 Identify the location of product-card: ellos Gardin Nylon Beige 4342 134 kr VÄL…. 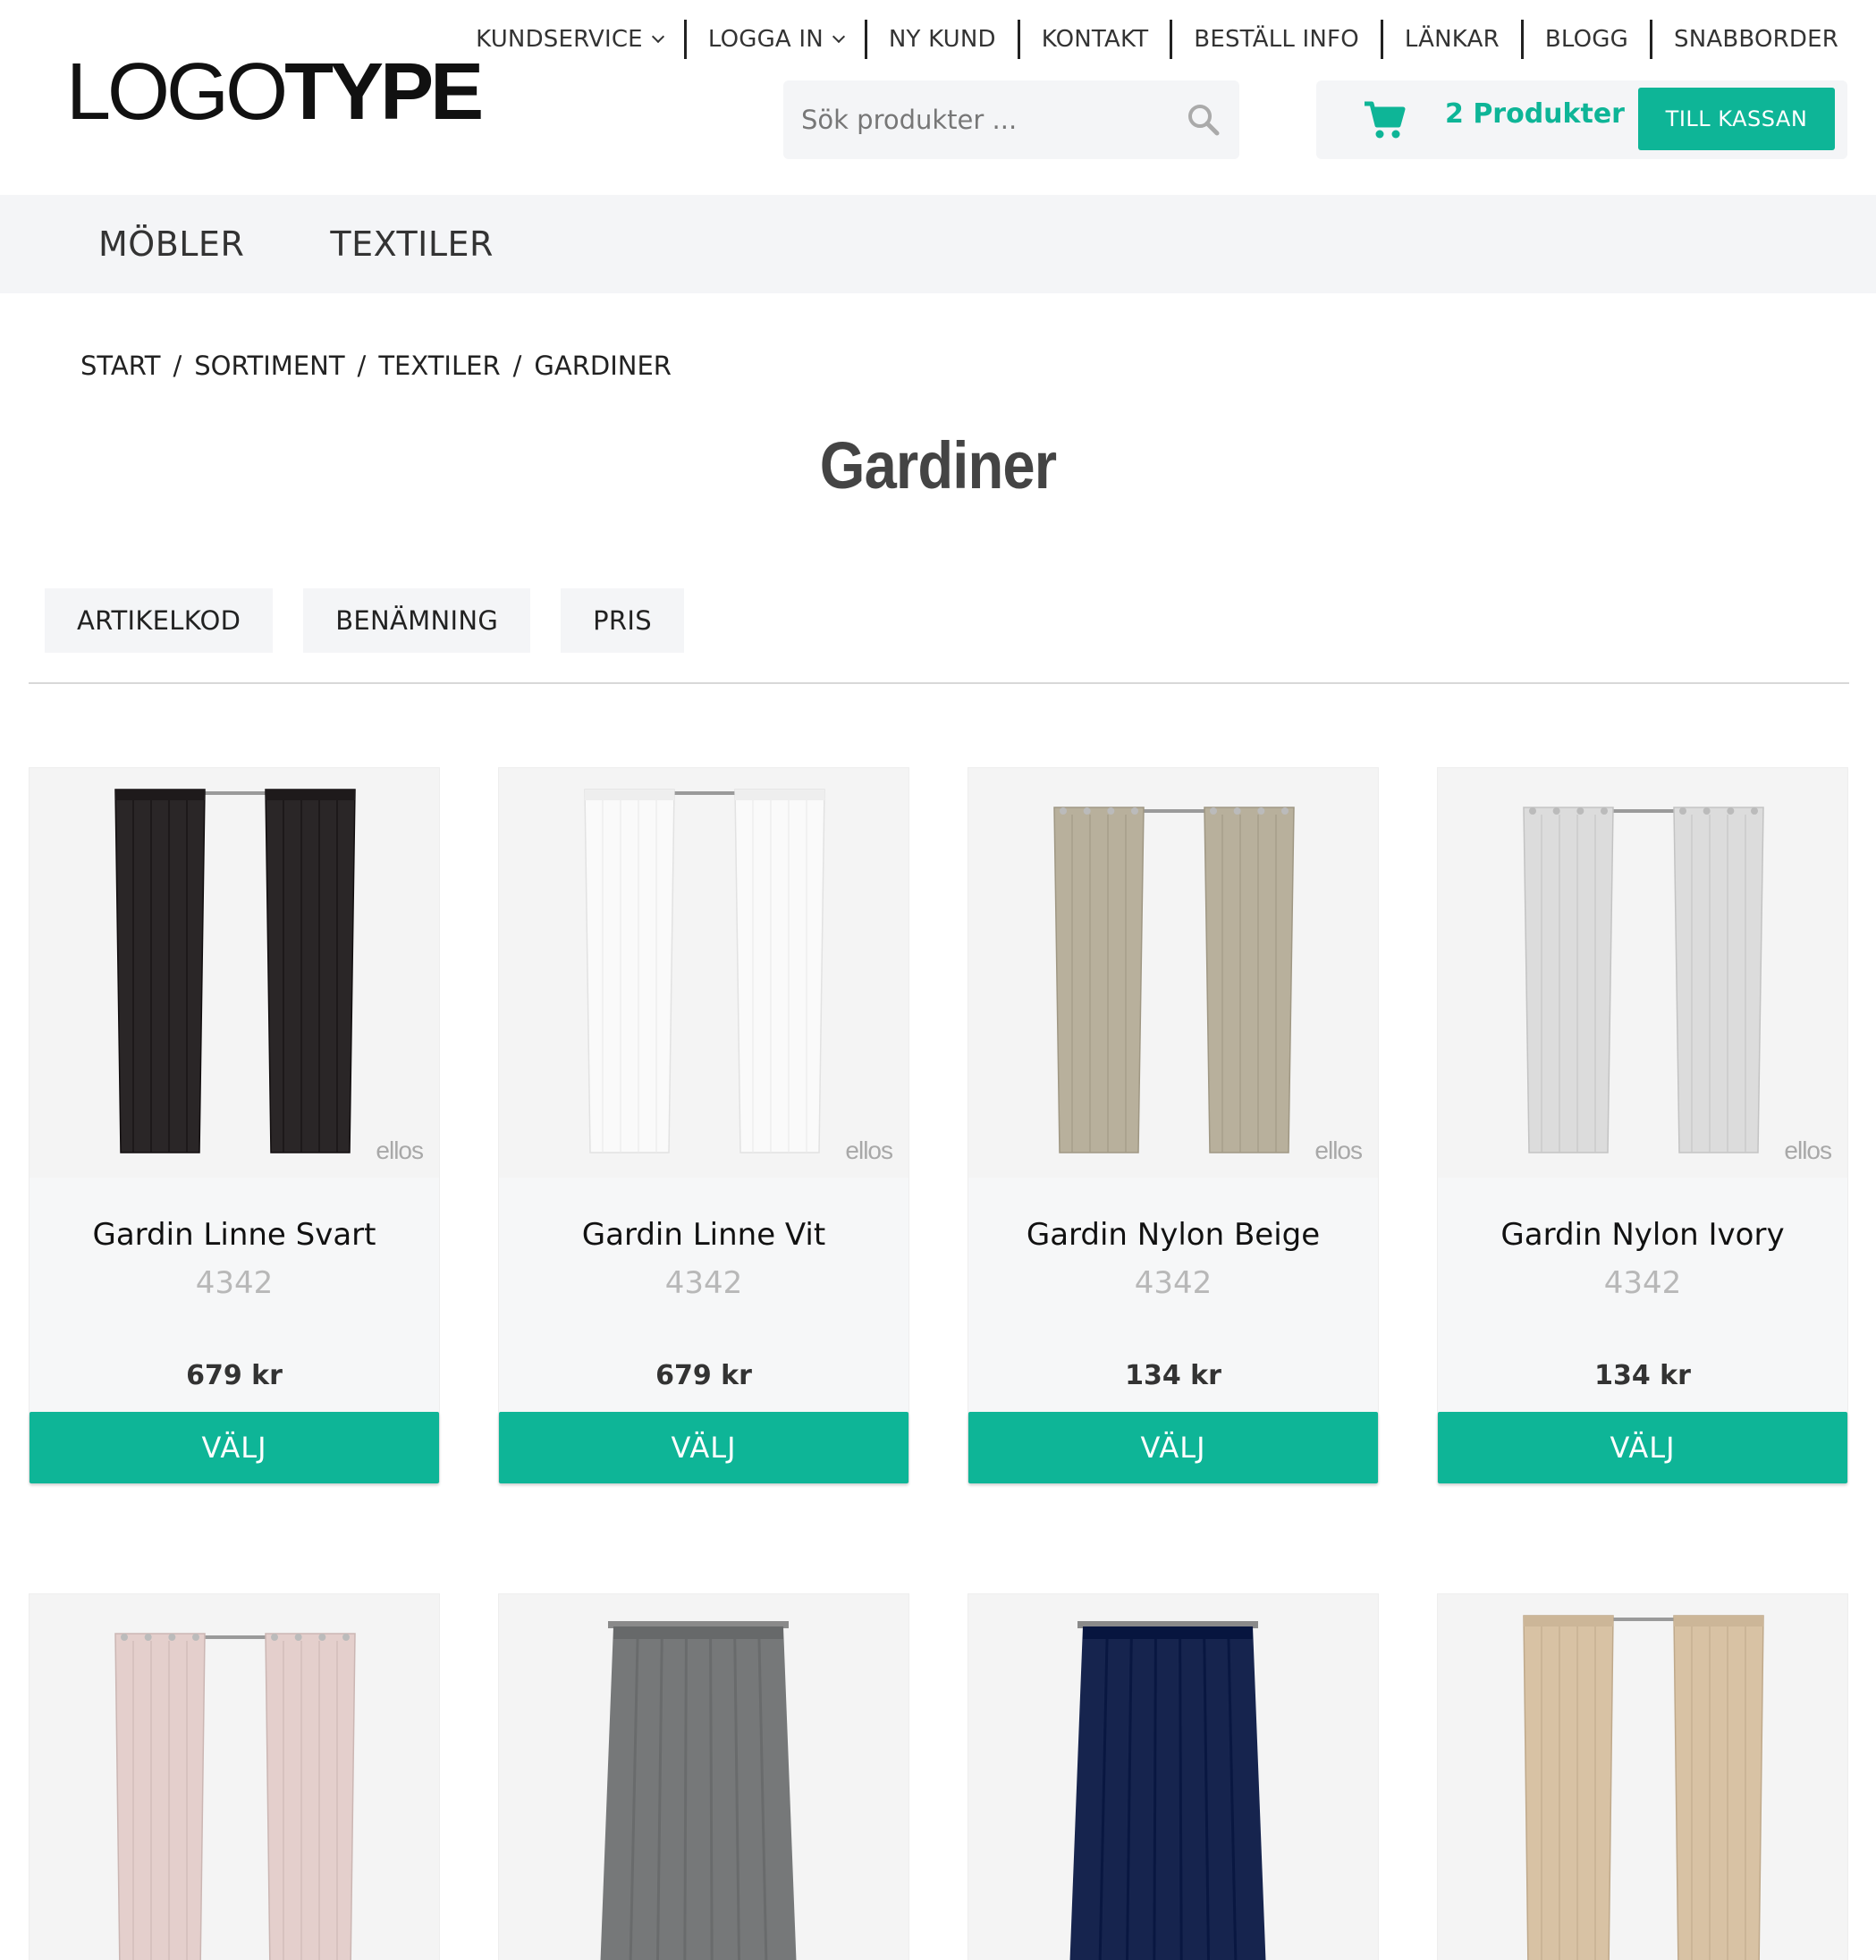
(1173, 1125).